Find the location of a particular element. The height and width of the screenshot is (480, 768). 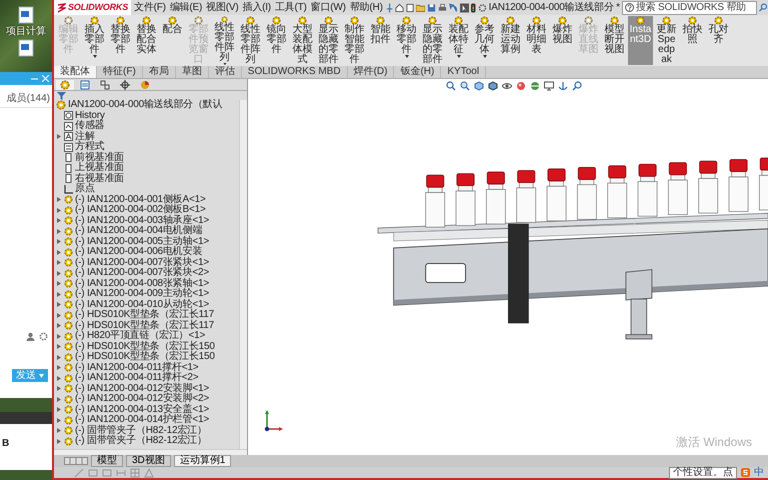

tree-item: (-) IAN1200-004-011撑杆<2> is located at coordinates (136, 378).